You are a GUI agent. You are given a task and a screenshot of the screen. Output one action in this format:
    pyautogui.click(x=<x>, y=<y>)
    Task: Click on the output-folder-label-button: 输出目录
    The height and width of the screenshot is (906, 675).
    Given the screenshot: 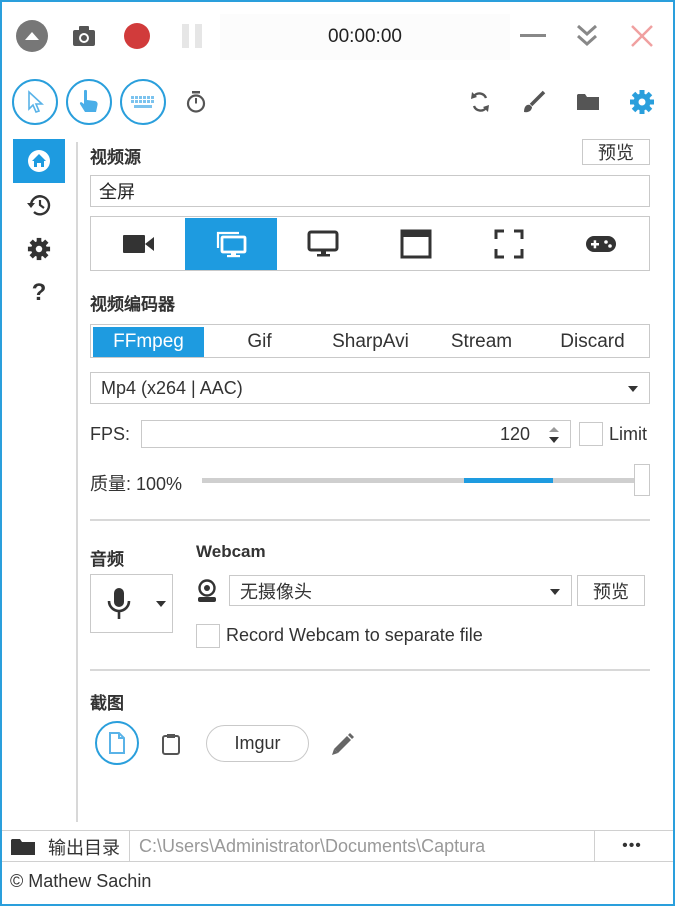 What is the action you would take?
    pyautogui.click(x=67, y=847)
    